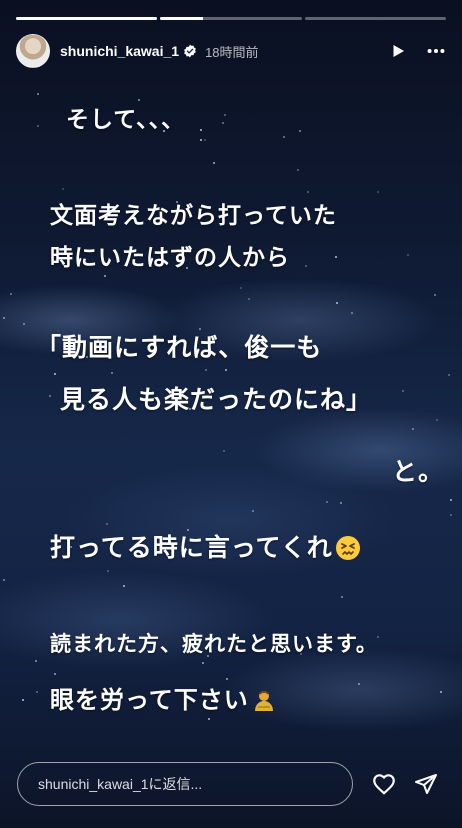 The image size is (462, 828). Describe the element at coordinates (149, 700) in the screenshot. I see `story-text: 眼を労って下さい` at that location.